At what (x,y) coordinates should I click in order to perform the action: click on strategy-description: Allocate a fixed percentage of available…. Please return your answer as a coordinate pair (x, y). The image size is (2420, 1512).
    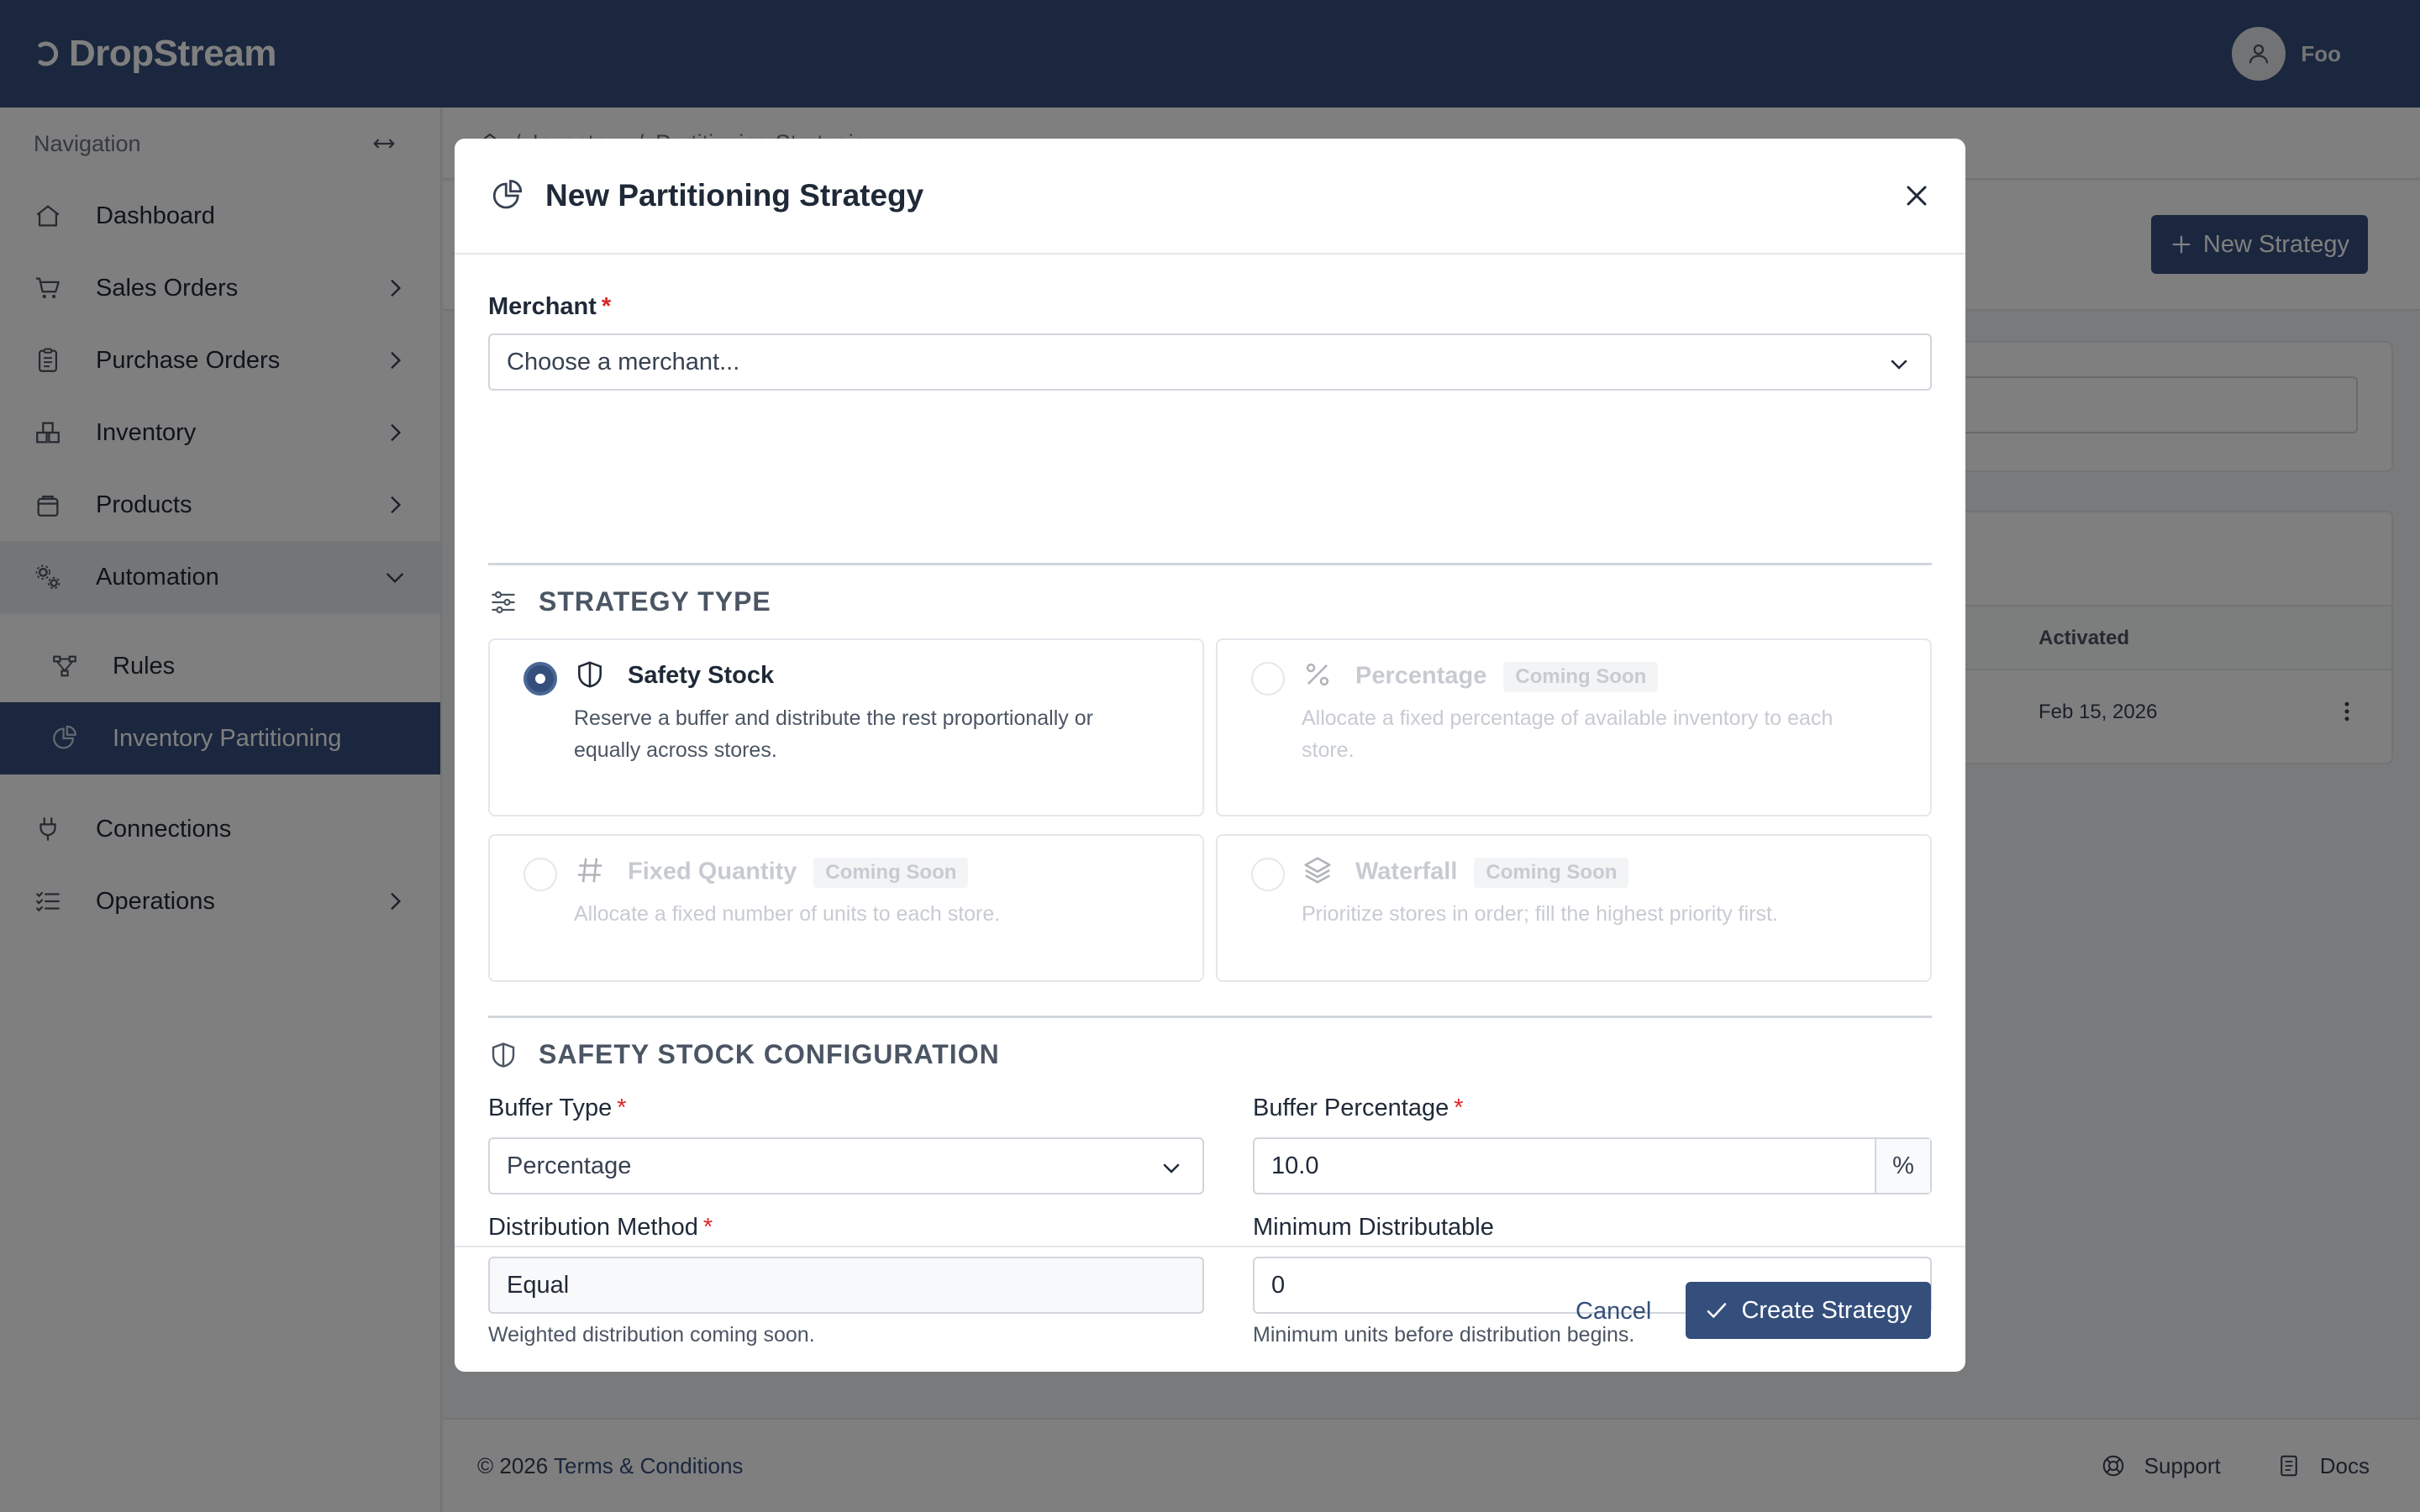
    Looking at the image, I should click on (1567, 734).